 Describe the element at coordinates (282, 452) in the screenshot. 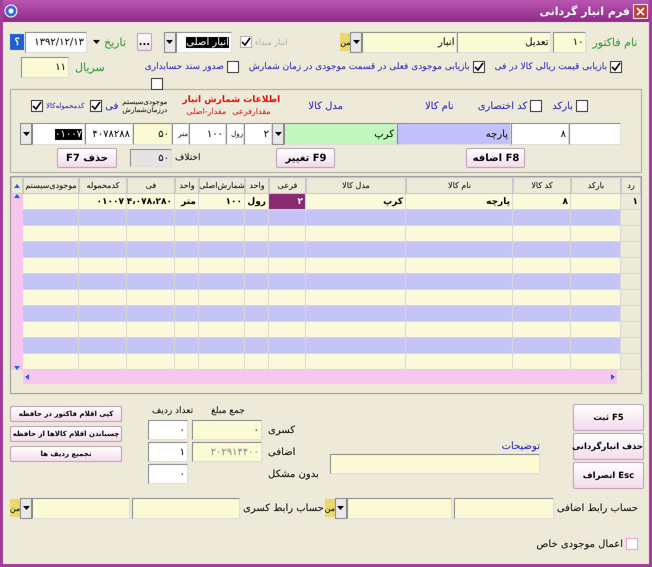

I see `total-row-label: اضافی` at that location.